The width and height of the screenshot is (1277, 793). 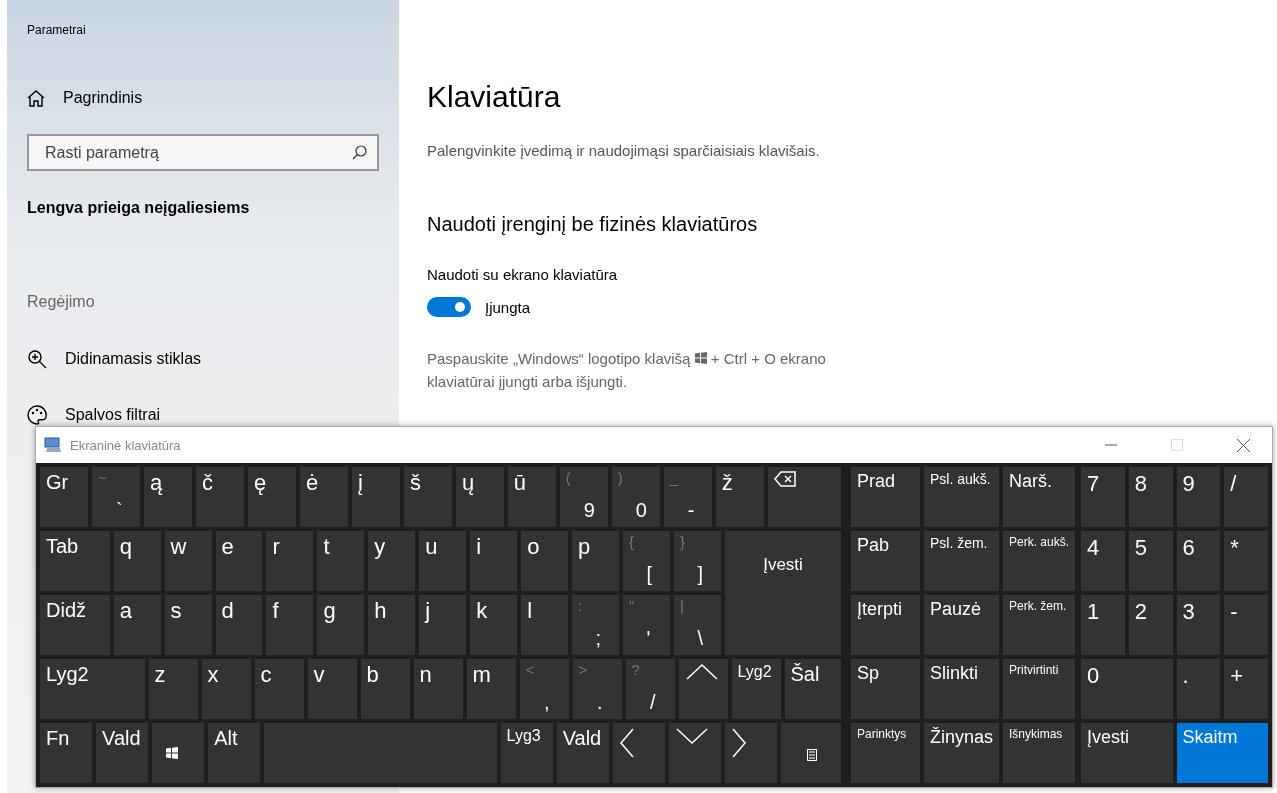 I want to click on key: /, so click(x=1246, y=497).